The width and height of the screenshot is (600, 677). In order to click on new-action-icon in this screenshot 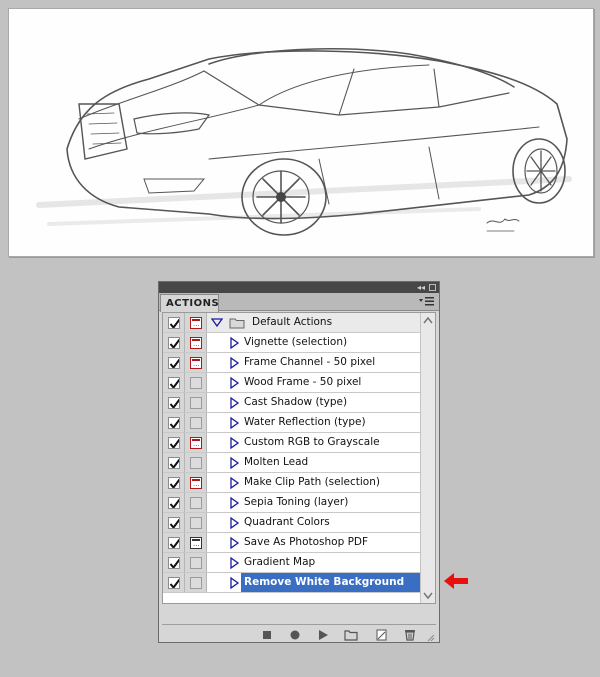, I will do `click(381, 634)`.